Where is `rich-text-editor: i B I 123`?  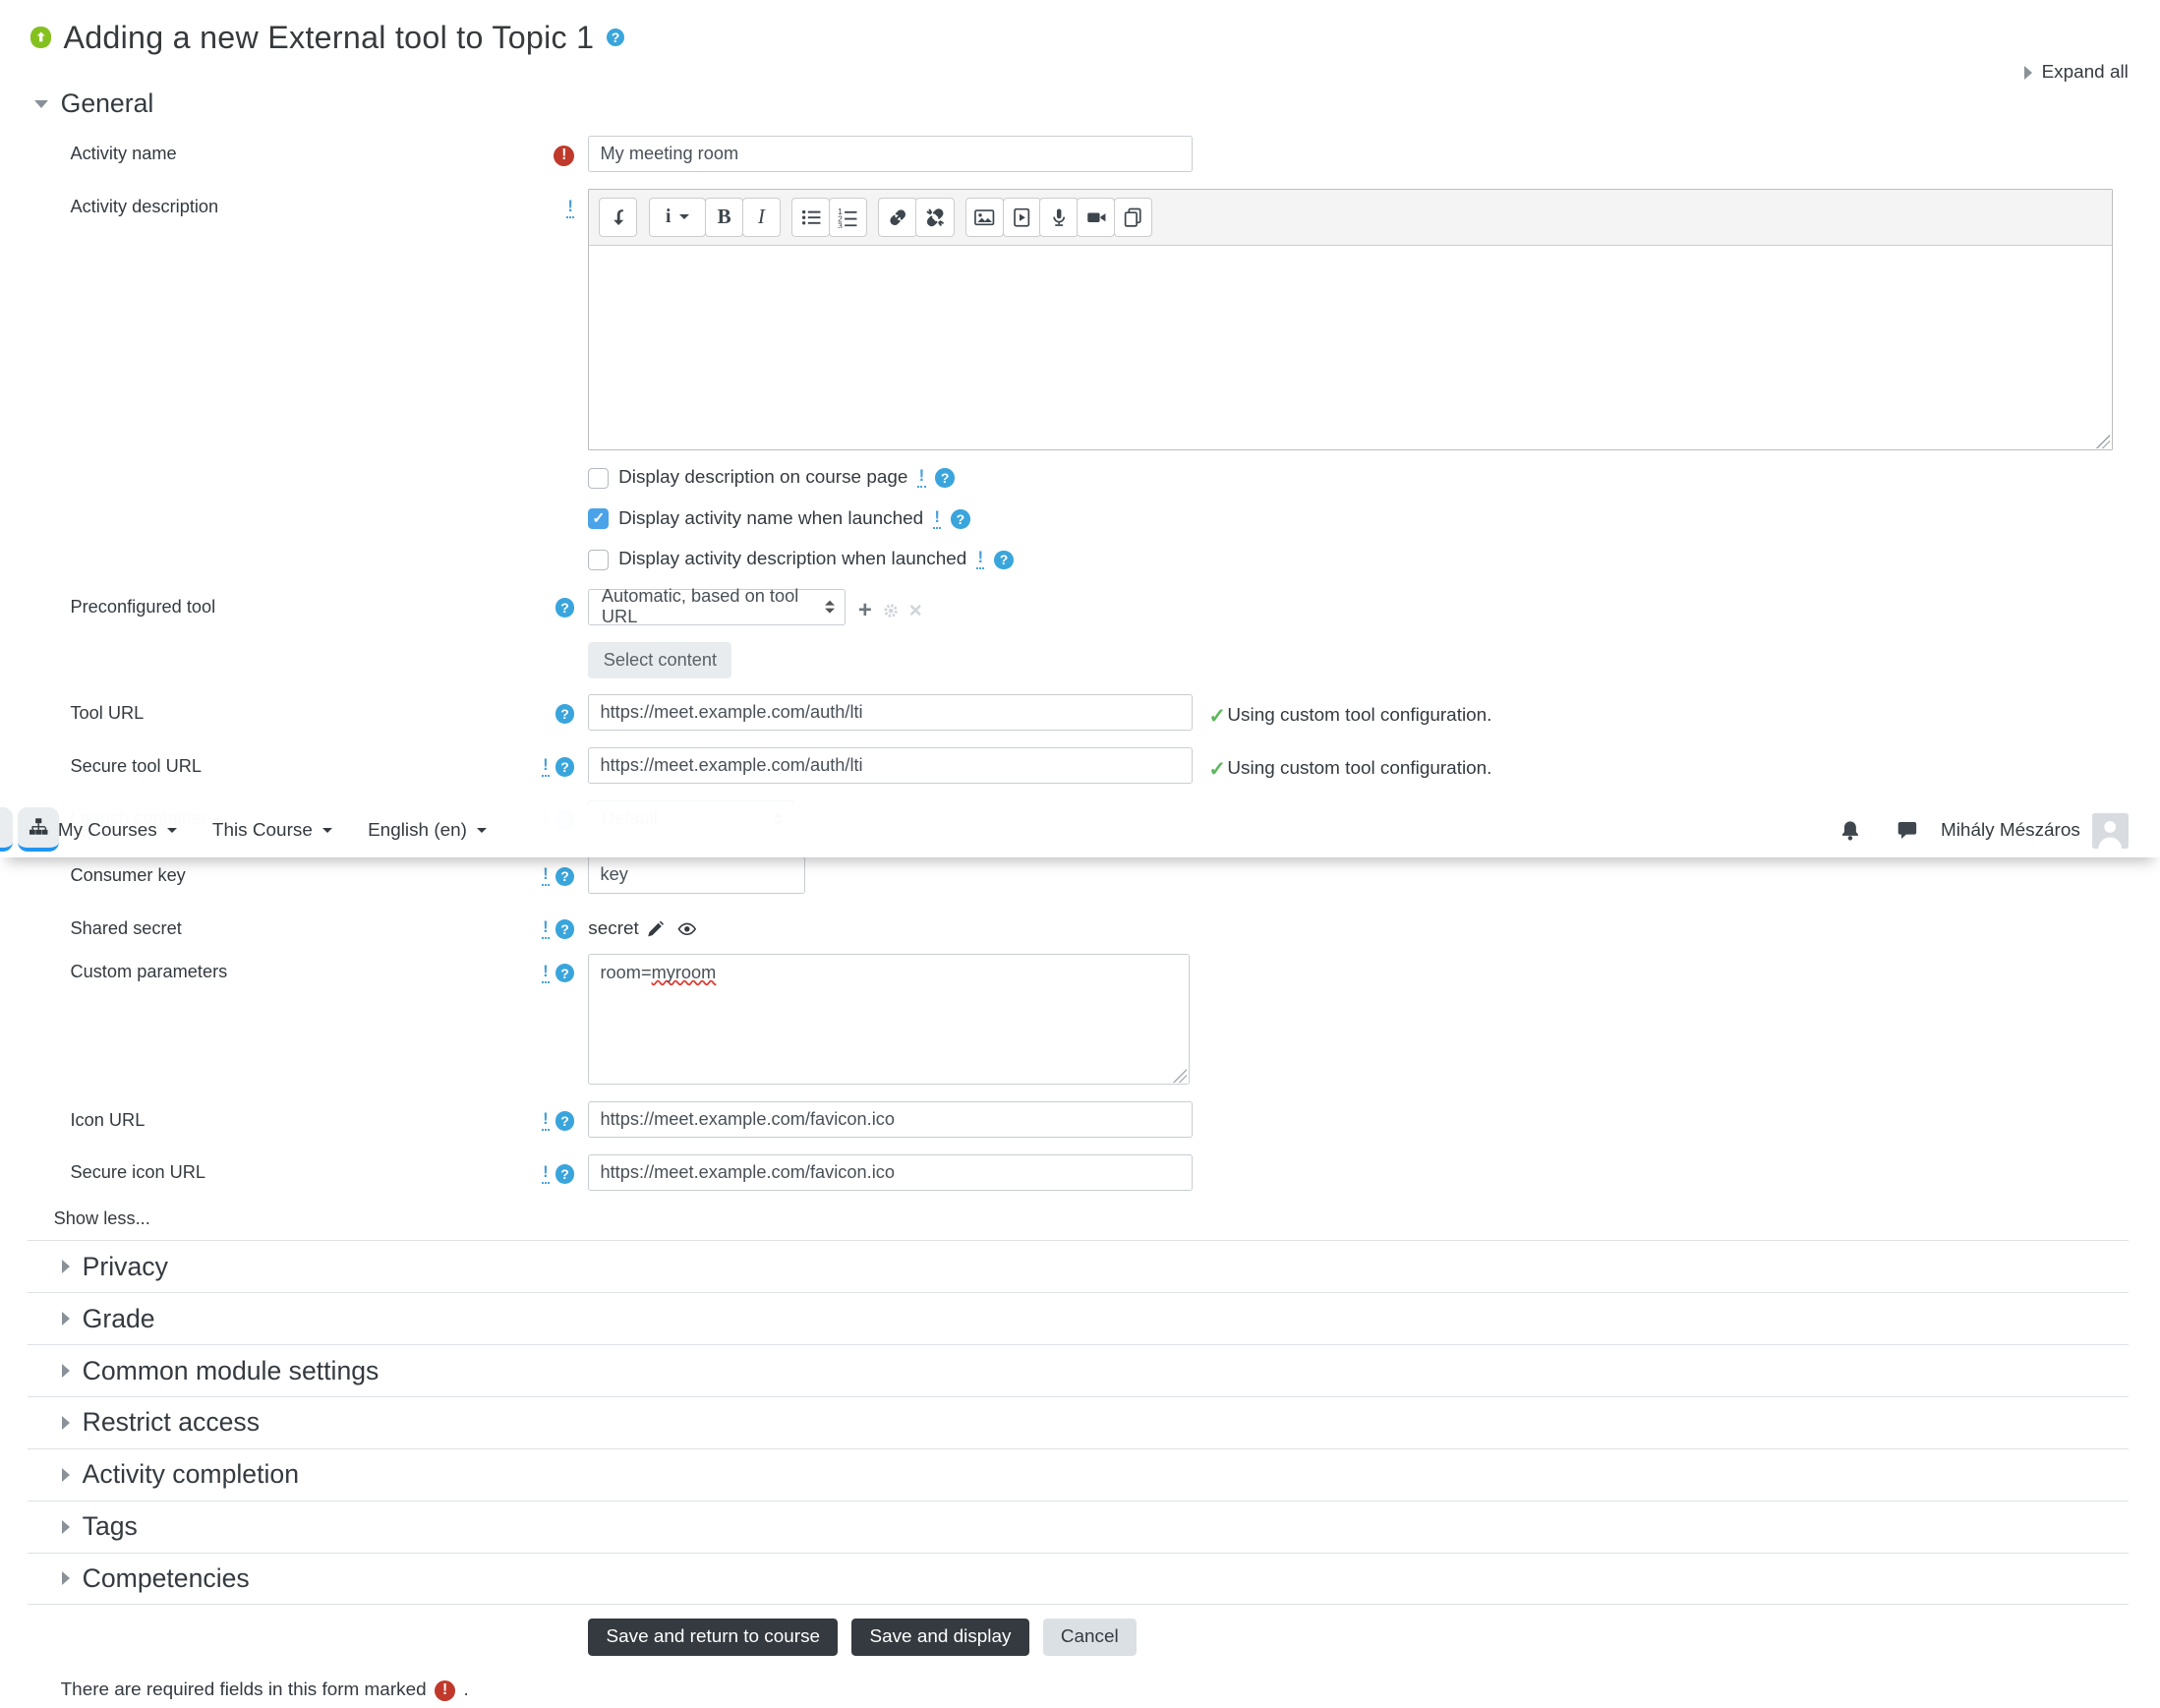 rich-text-editor: i B I 123 is located at coordinates (1351, 320).